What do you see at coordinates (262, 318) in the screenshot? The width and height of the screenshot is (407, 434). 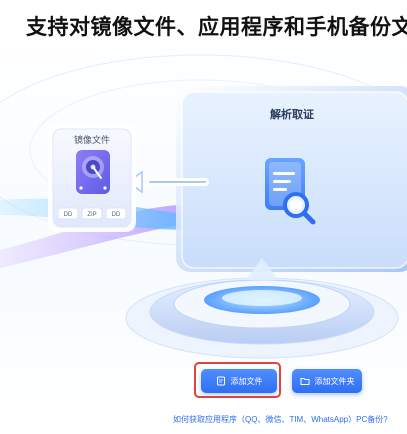 I see `pedestal` at bounding box center [262, 318].